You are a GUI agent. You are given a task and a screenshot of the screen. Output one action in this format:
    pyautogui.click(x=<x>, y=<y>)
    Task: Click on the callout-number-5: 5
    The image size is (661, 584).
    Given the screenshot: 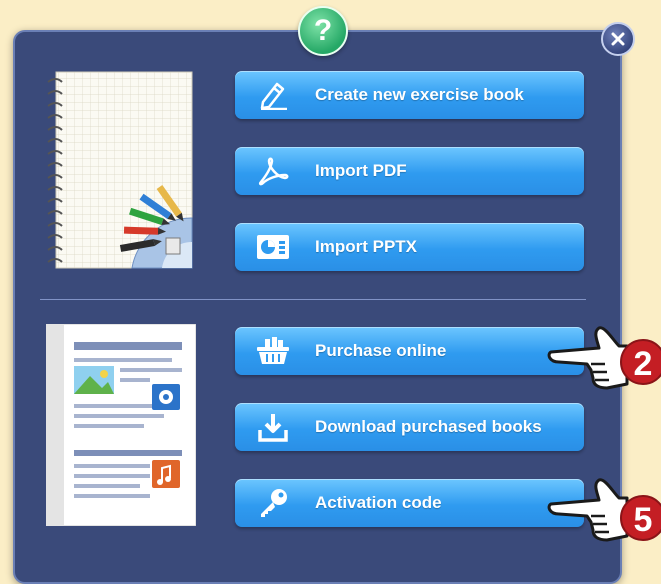 What is the action you would take?
    pyautogui.click(x=643, y=520)
    